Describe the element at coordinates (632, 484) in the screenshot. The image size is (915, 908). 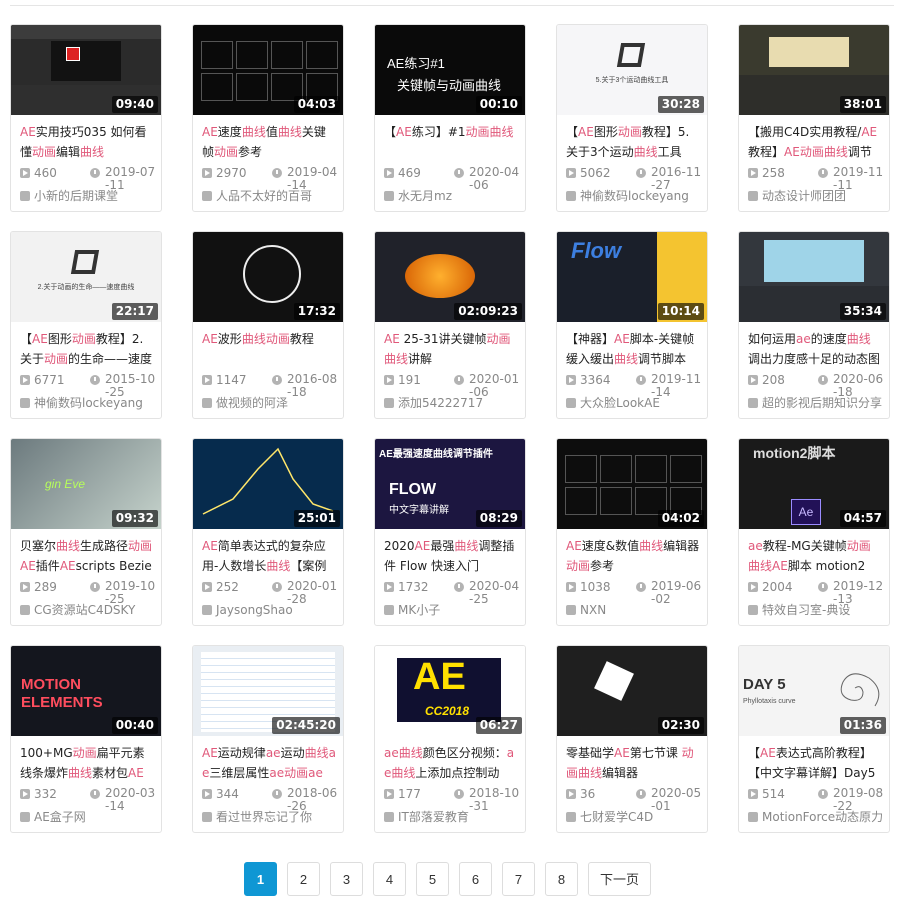
I see `video-thumbnail: 04:02` at that location.